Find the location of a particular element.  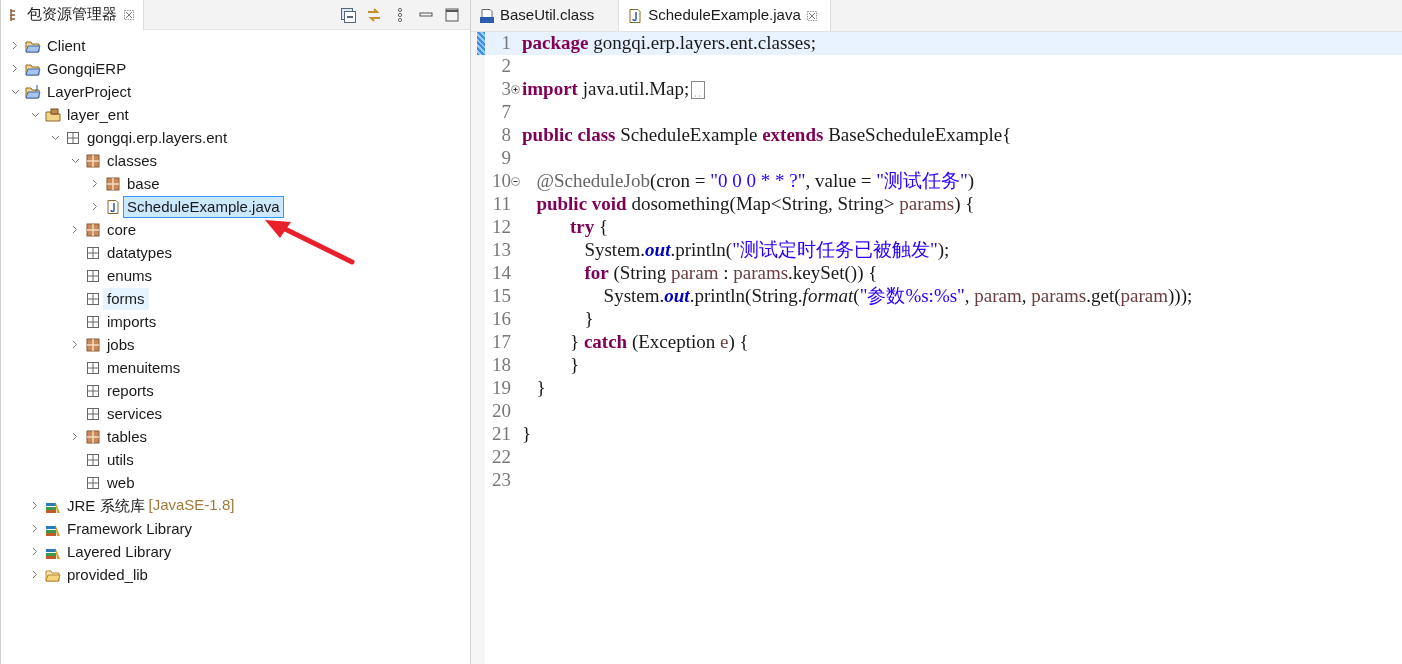

tree-item: JRE 系统库 is located at coordinates (106, 505).